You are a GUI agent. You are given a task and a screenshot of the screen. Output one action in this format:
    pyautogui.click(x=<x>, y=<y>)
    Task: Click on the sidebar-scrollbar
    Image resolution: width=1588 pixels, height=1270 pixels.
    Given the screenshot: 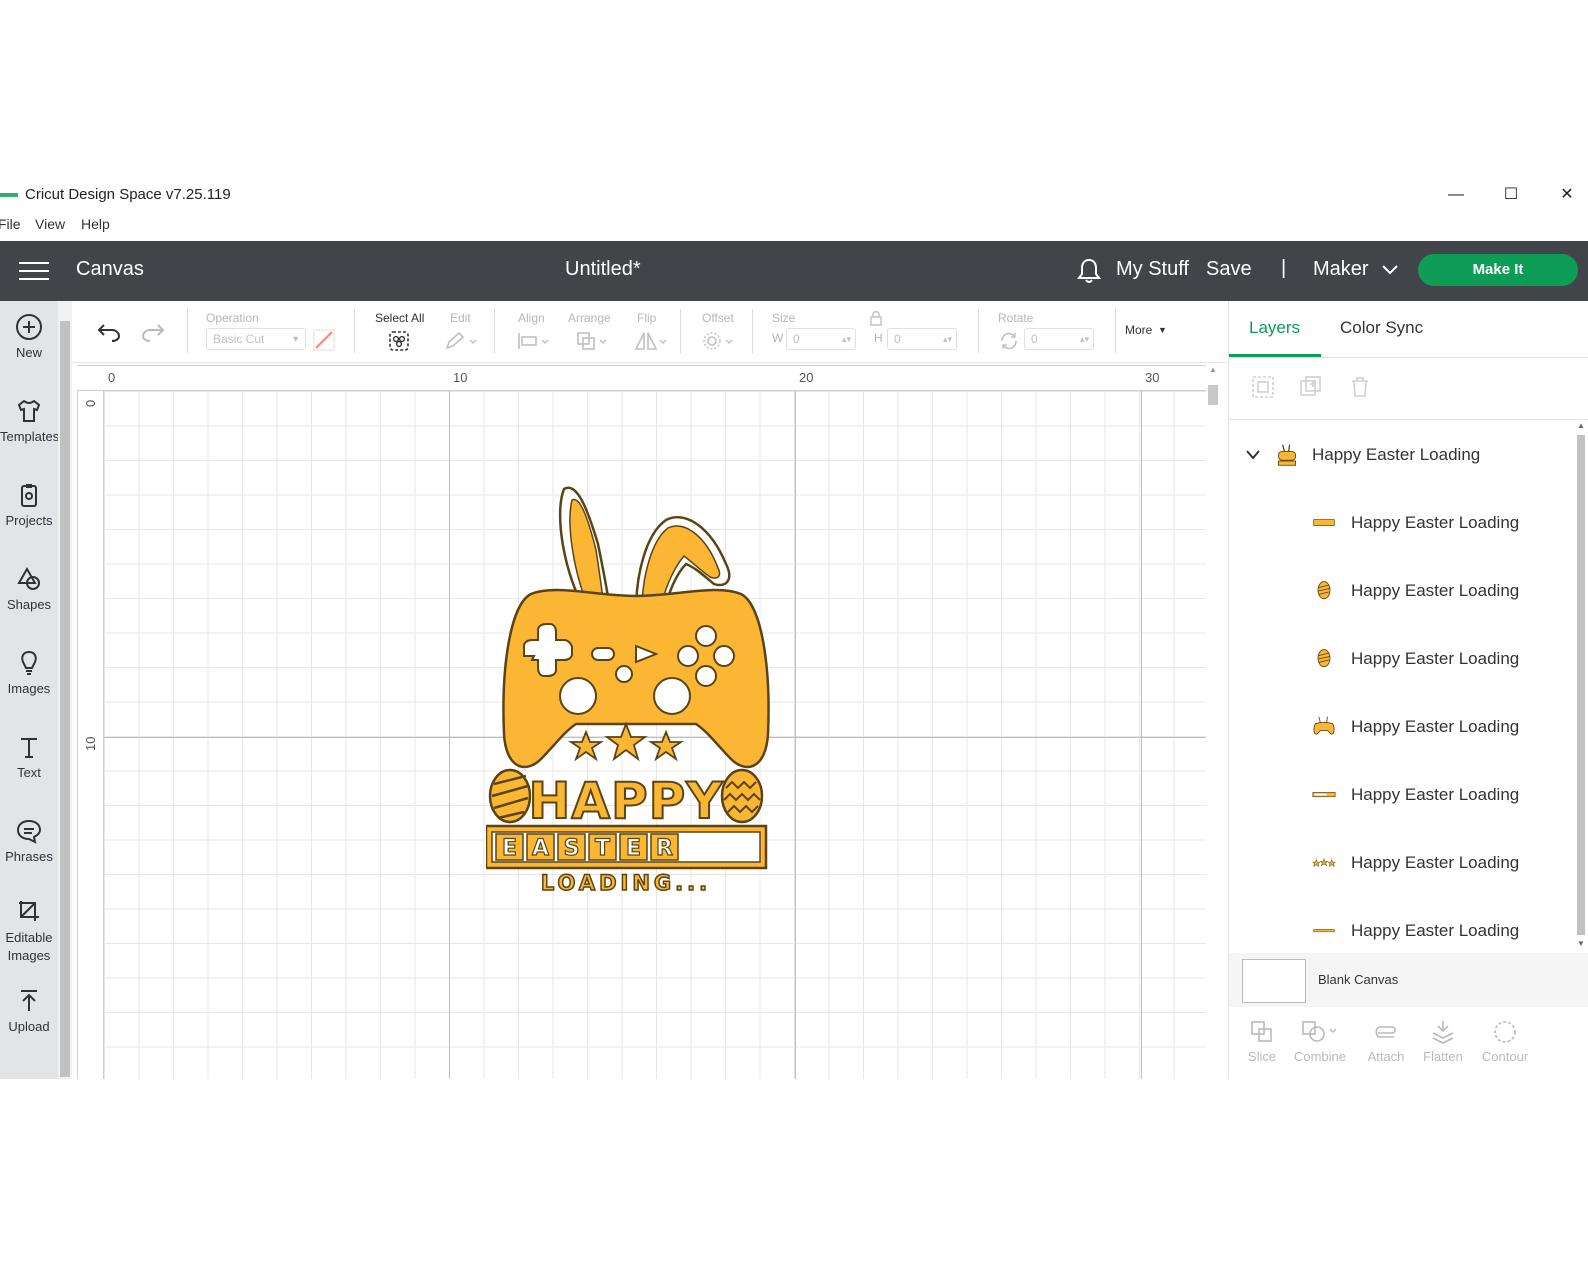 What is the action you would take?
    pyautogui.click(x=65, y=690)
    